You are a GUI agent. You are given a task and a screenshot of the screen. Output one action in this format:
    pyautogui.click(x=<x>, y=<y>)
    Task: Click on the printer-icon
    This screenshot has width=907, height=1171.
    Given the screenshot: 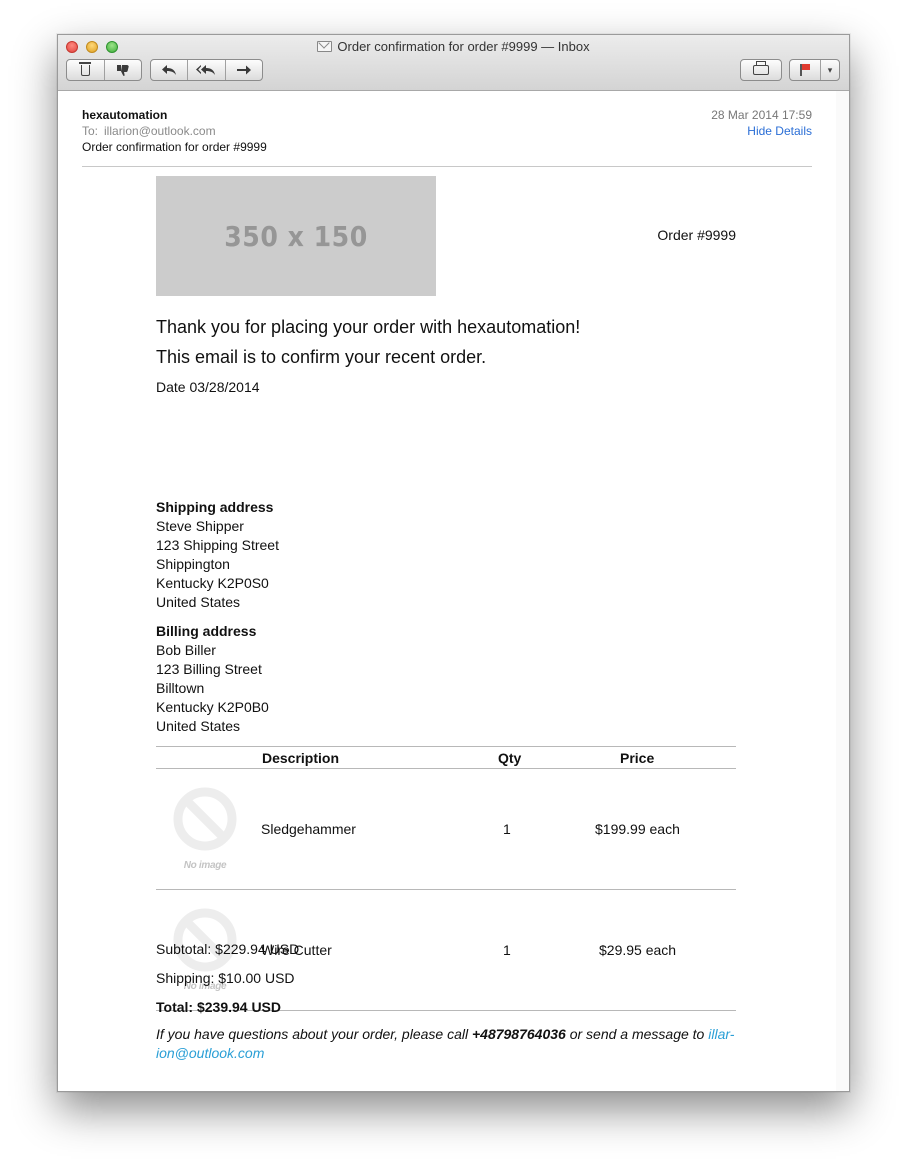 What is the action you would take?
    pyautogui.click(x=761, y=68)
    